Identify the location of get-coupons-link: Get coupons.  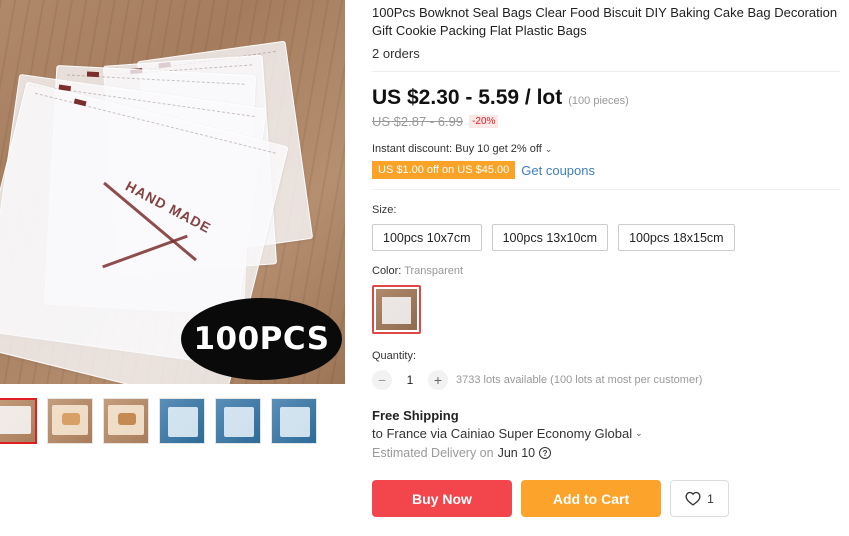
(558, 170).